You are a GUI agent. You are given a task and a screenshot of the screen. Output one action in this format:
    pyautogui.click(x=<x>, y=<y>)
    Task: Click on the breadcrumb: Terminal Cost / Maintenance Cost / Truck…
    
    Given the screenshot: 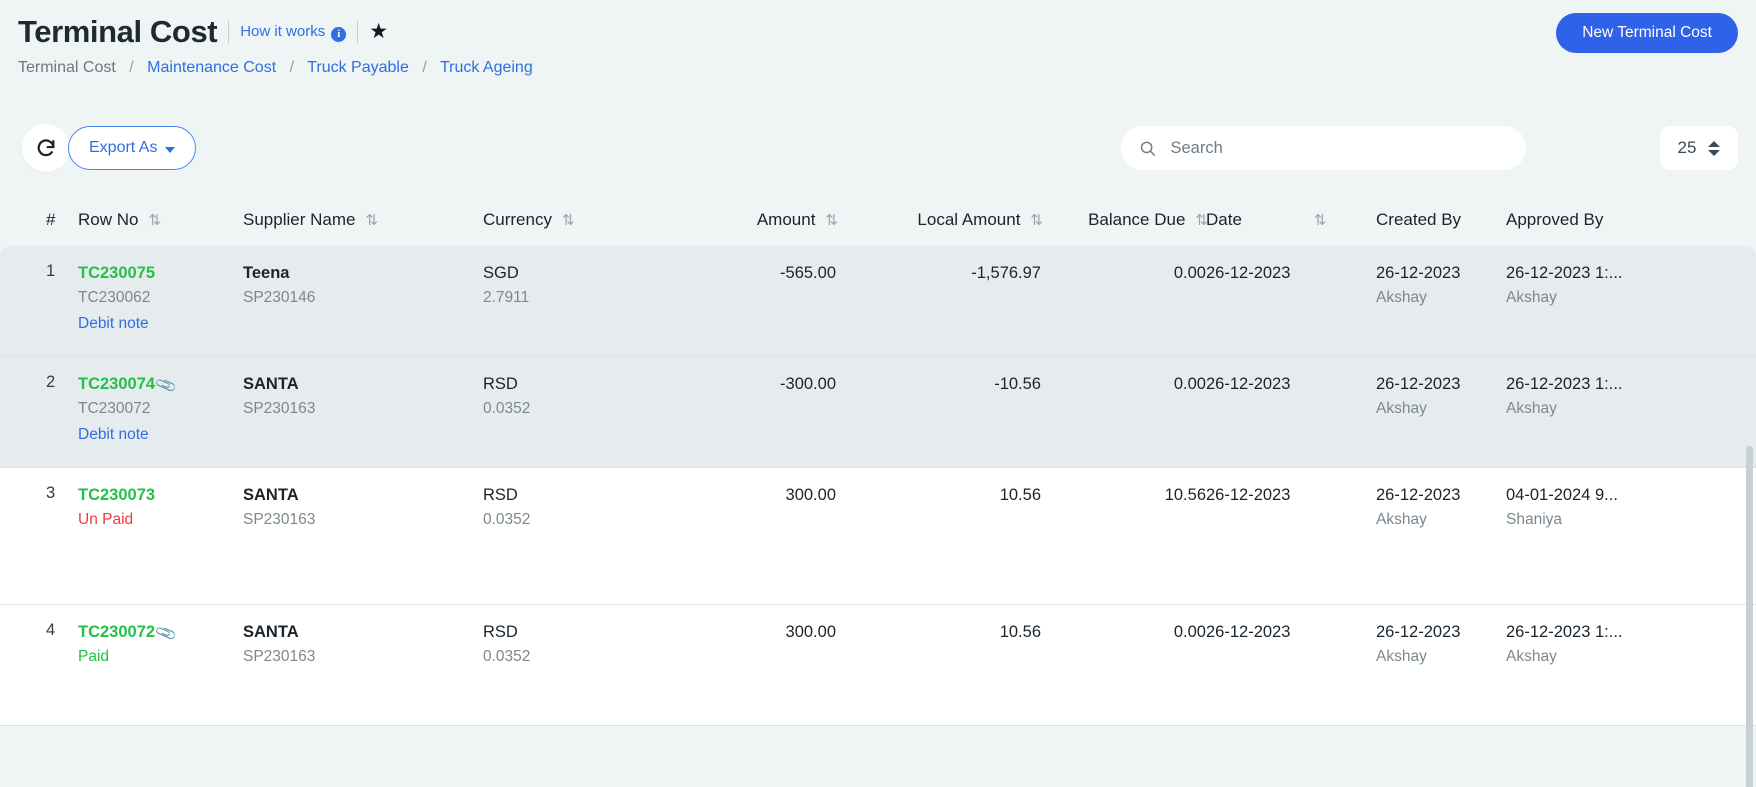 What is the action you would take?
    pyautogui.click(x=275, y=68)
    